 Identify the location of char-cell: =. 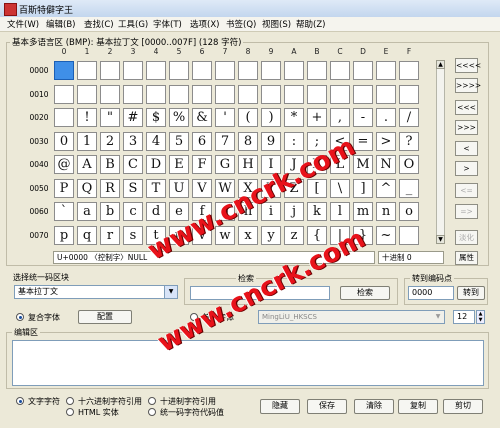
(363, 141).